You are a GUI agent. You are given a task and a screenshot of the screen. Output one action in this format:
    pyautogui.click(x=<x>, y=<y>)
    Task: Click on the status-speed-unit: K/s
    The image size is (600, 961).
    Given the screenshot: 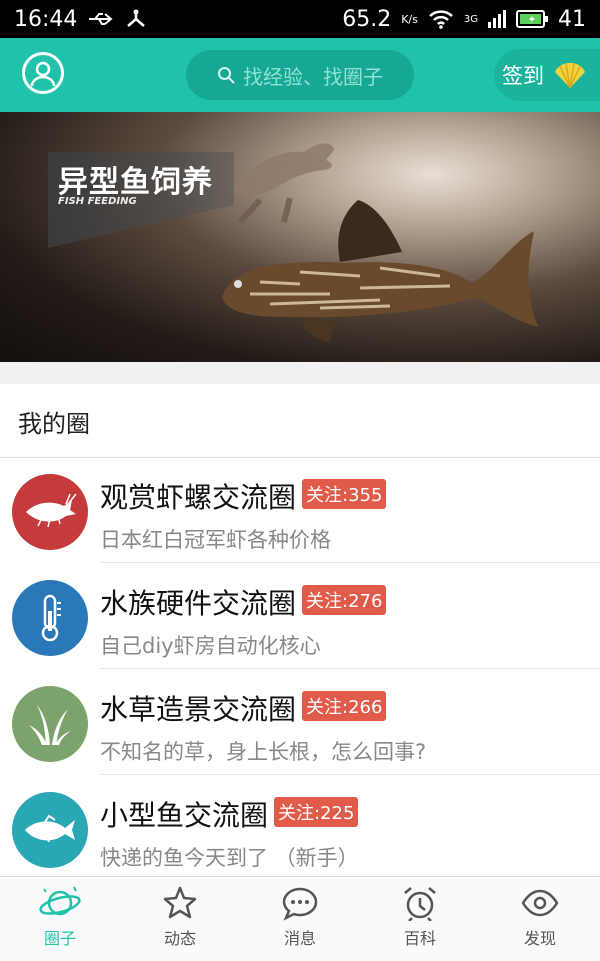 What is the action you would take?
    pyautogui.click(x=409, y=19)
    